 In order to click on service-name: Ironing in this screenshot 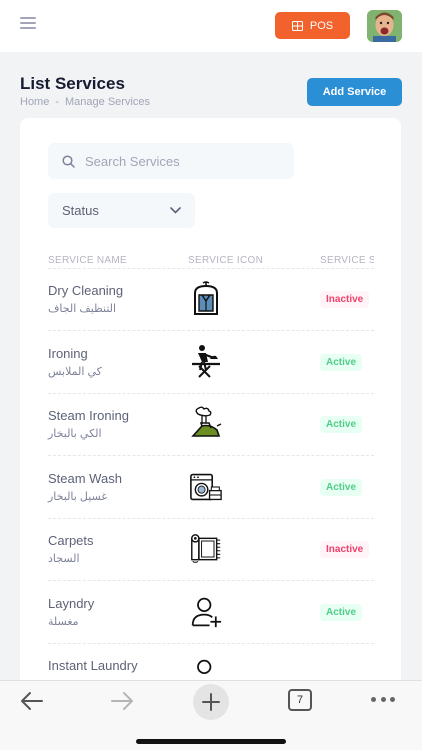, I will do `click(68, 353)`.